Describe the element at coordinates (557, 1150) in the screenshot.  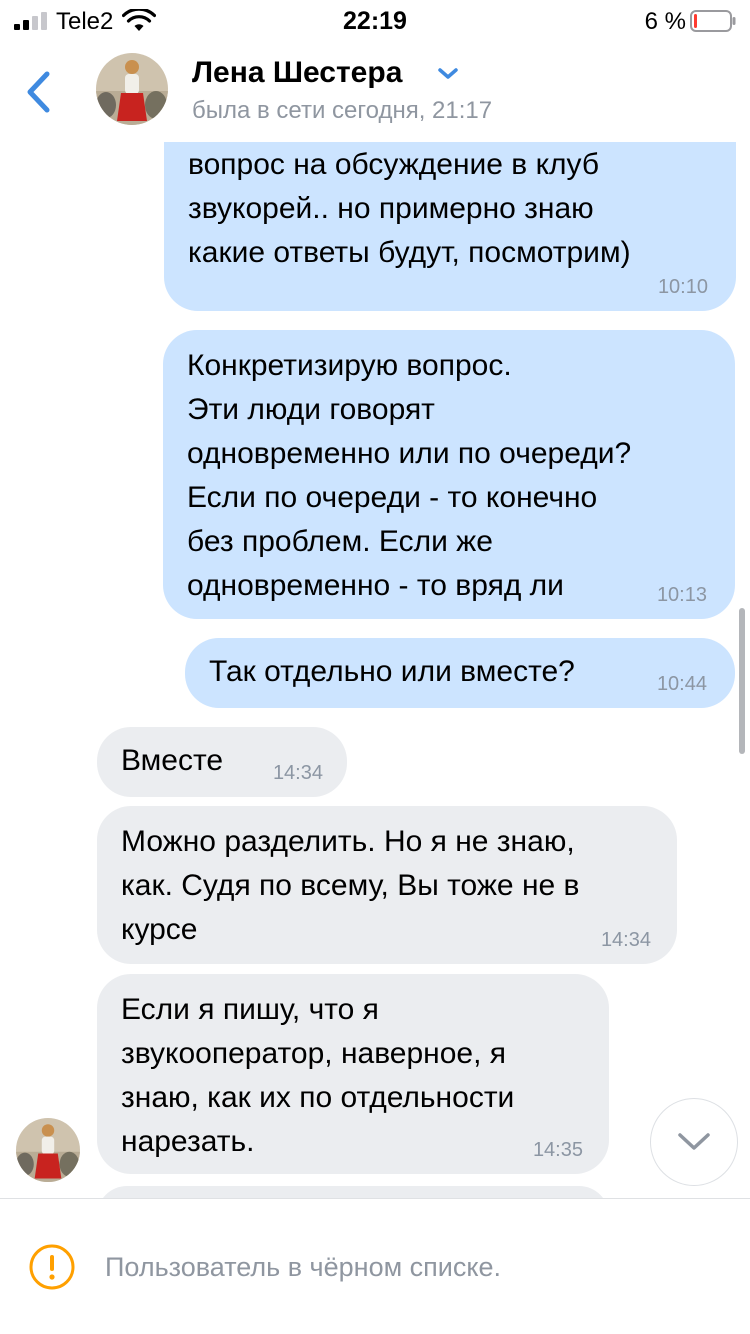
I see `message-time: 14:35` at that location.